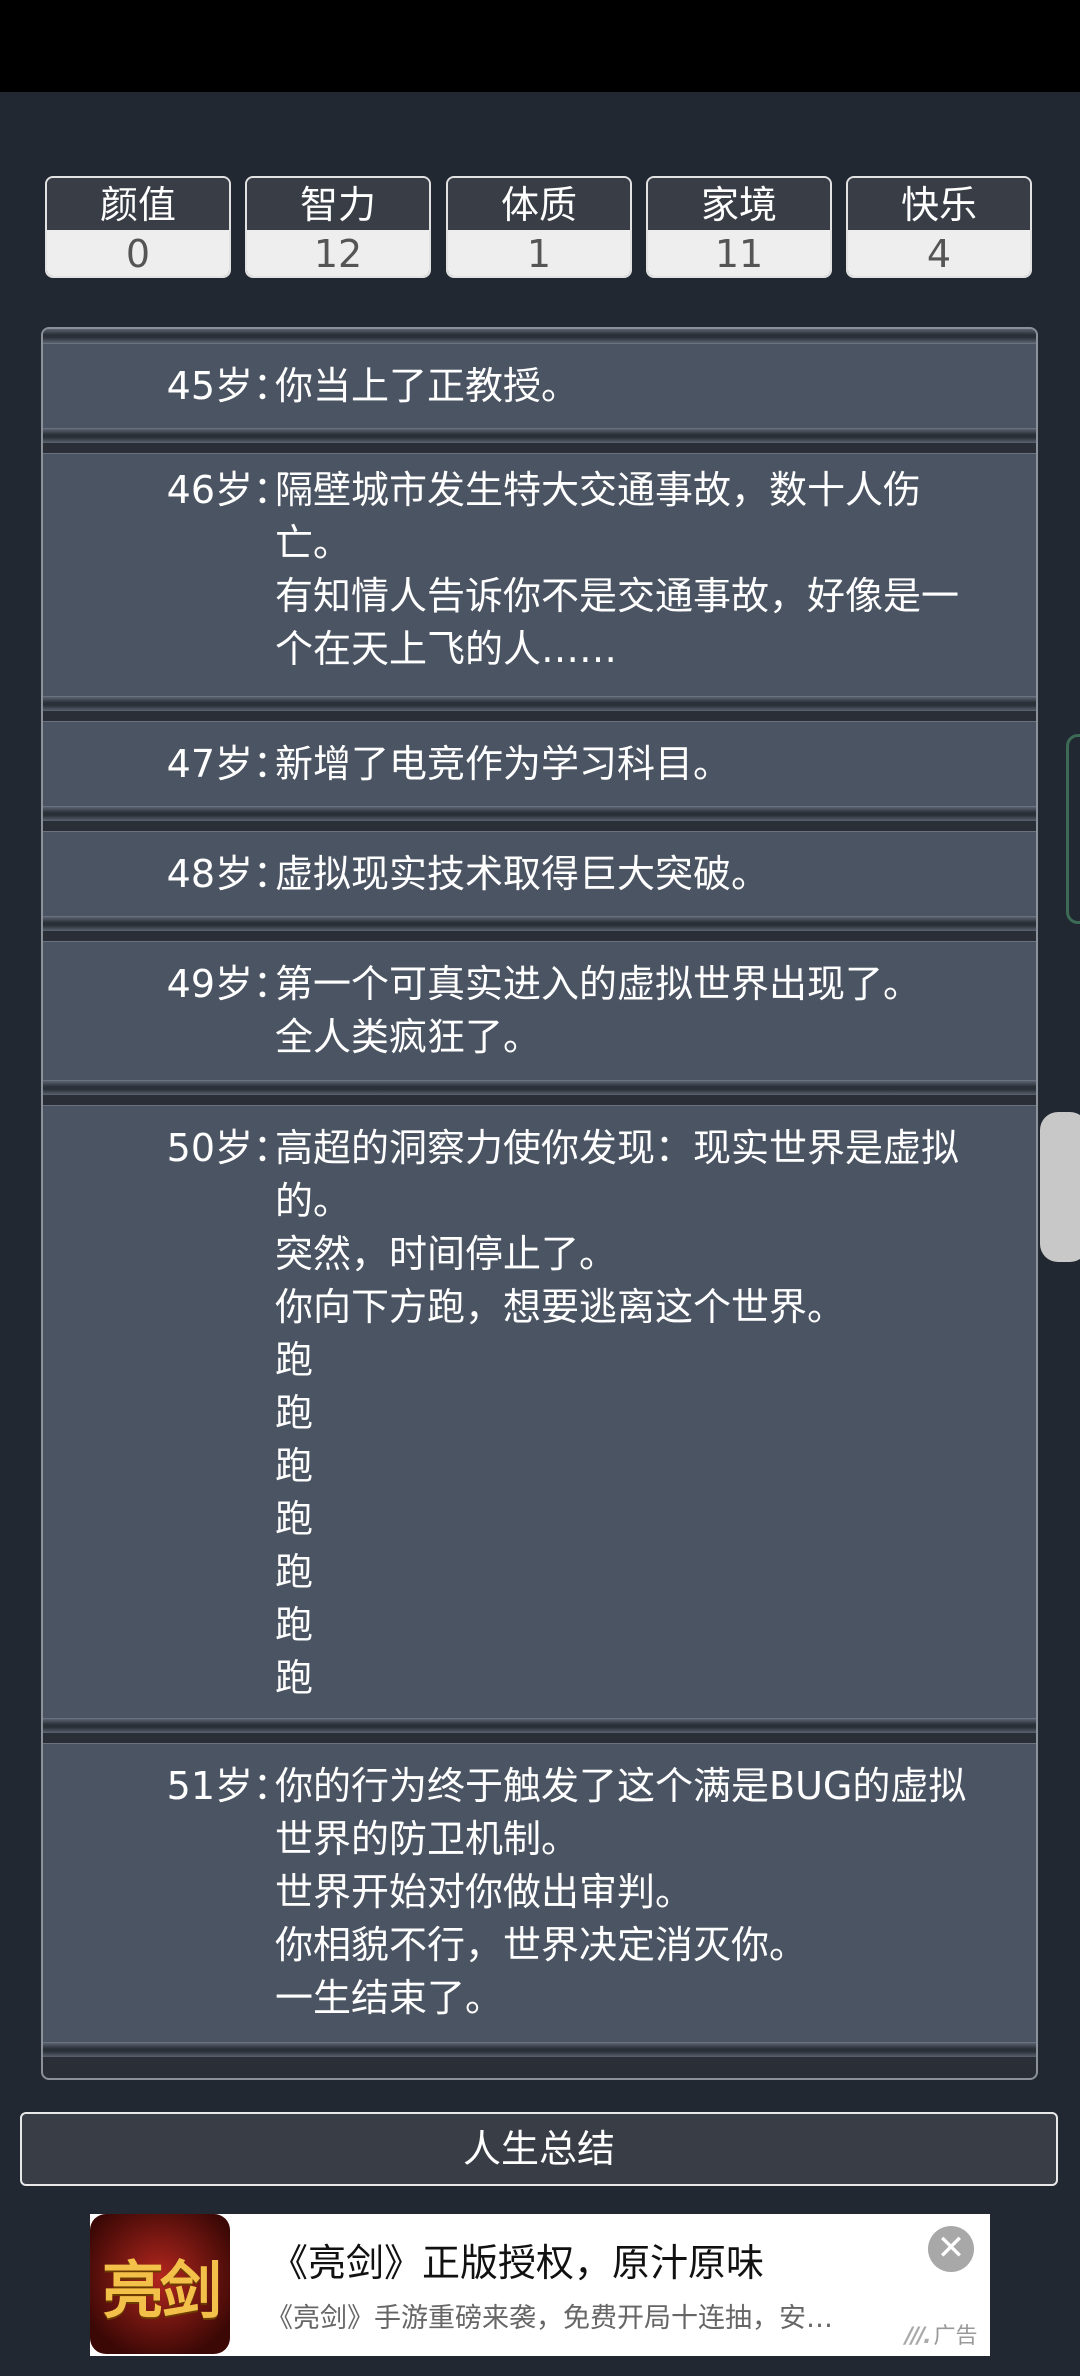  What do you see at coordinates (598, 984) in the screenshot?
I see `event-line: 第一个可真实进入的虚拟世界出现了。` at bounding box center [598, 984].